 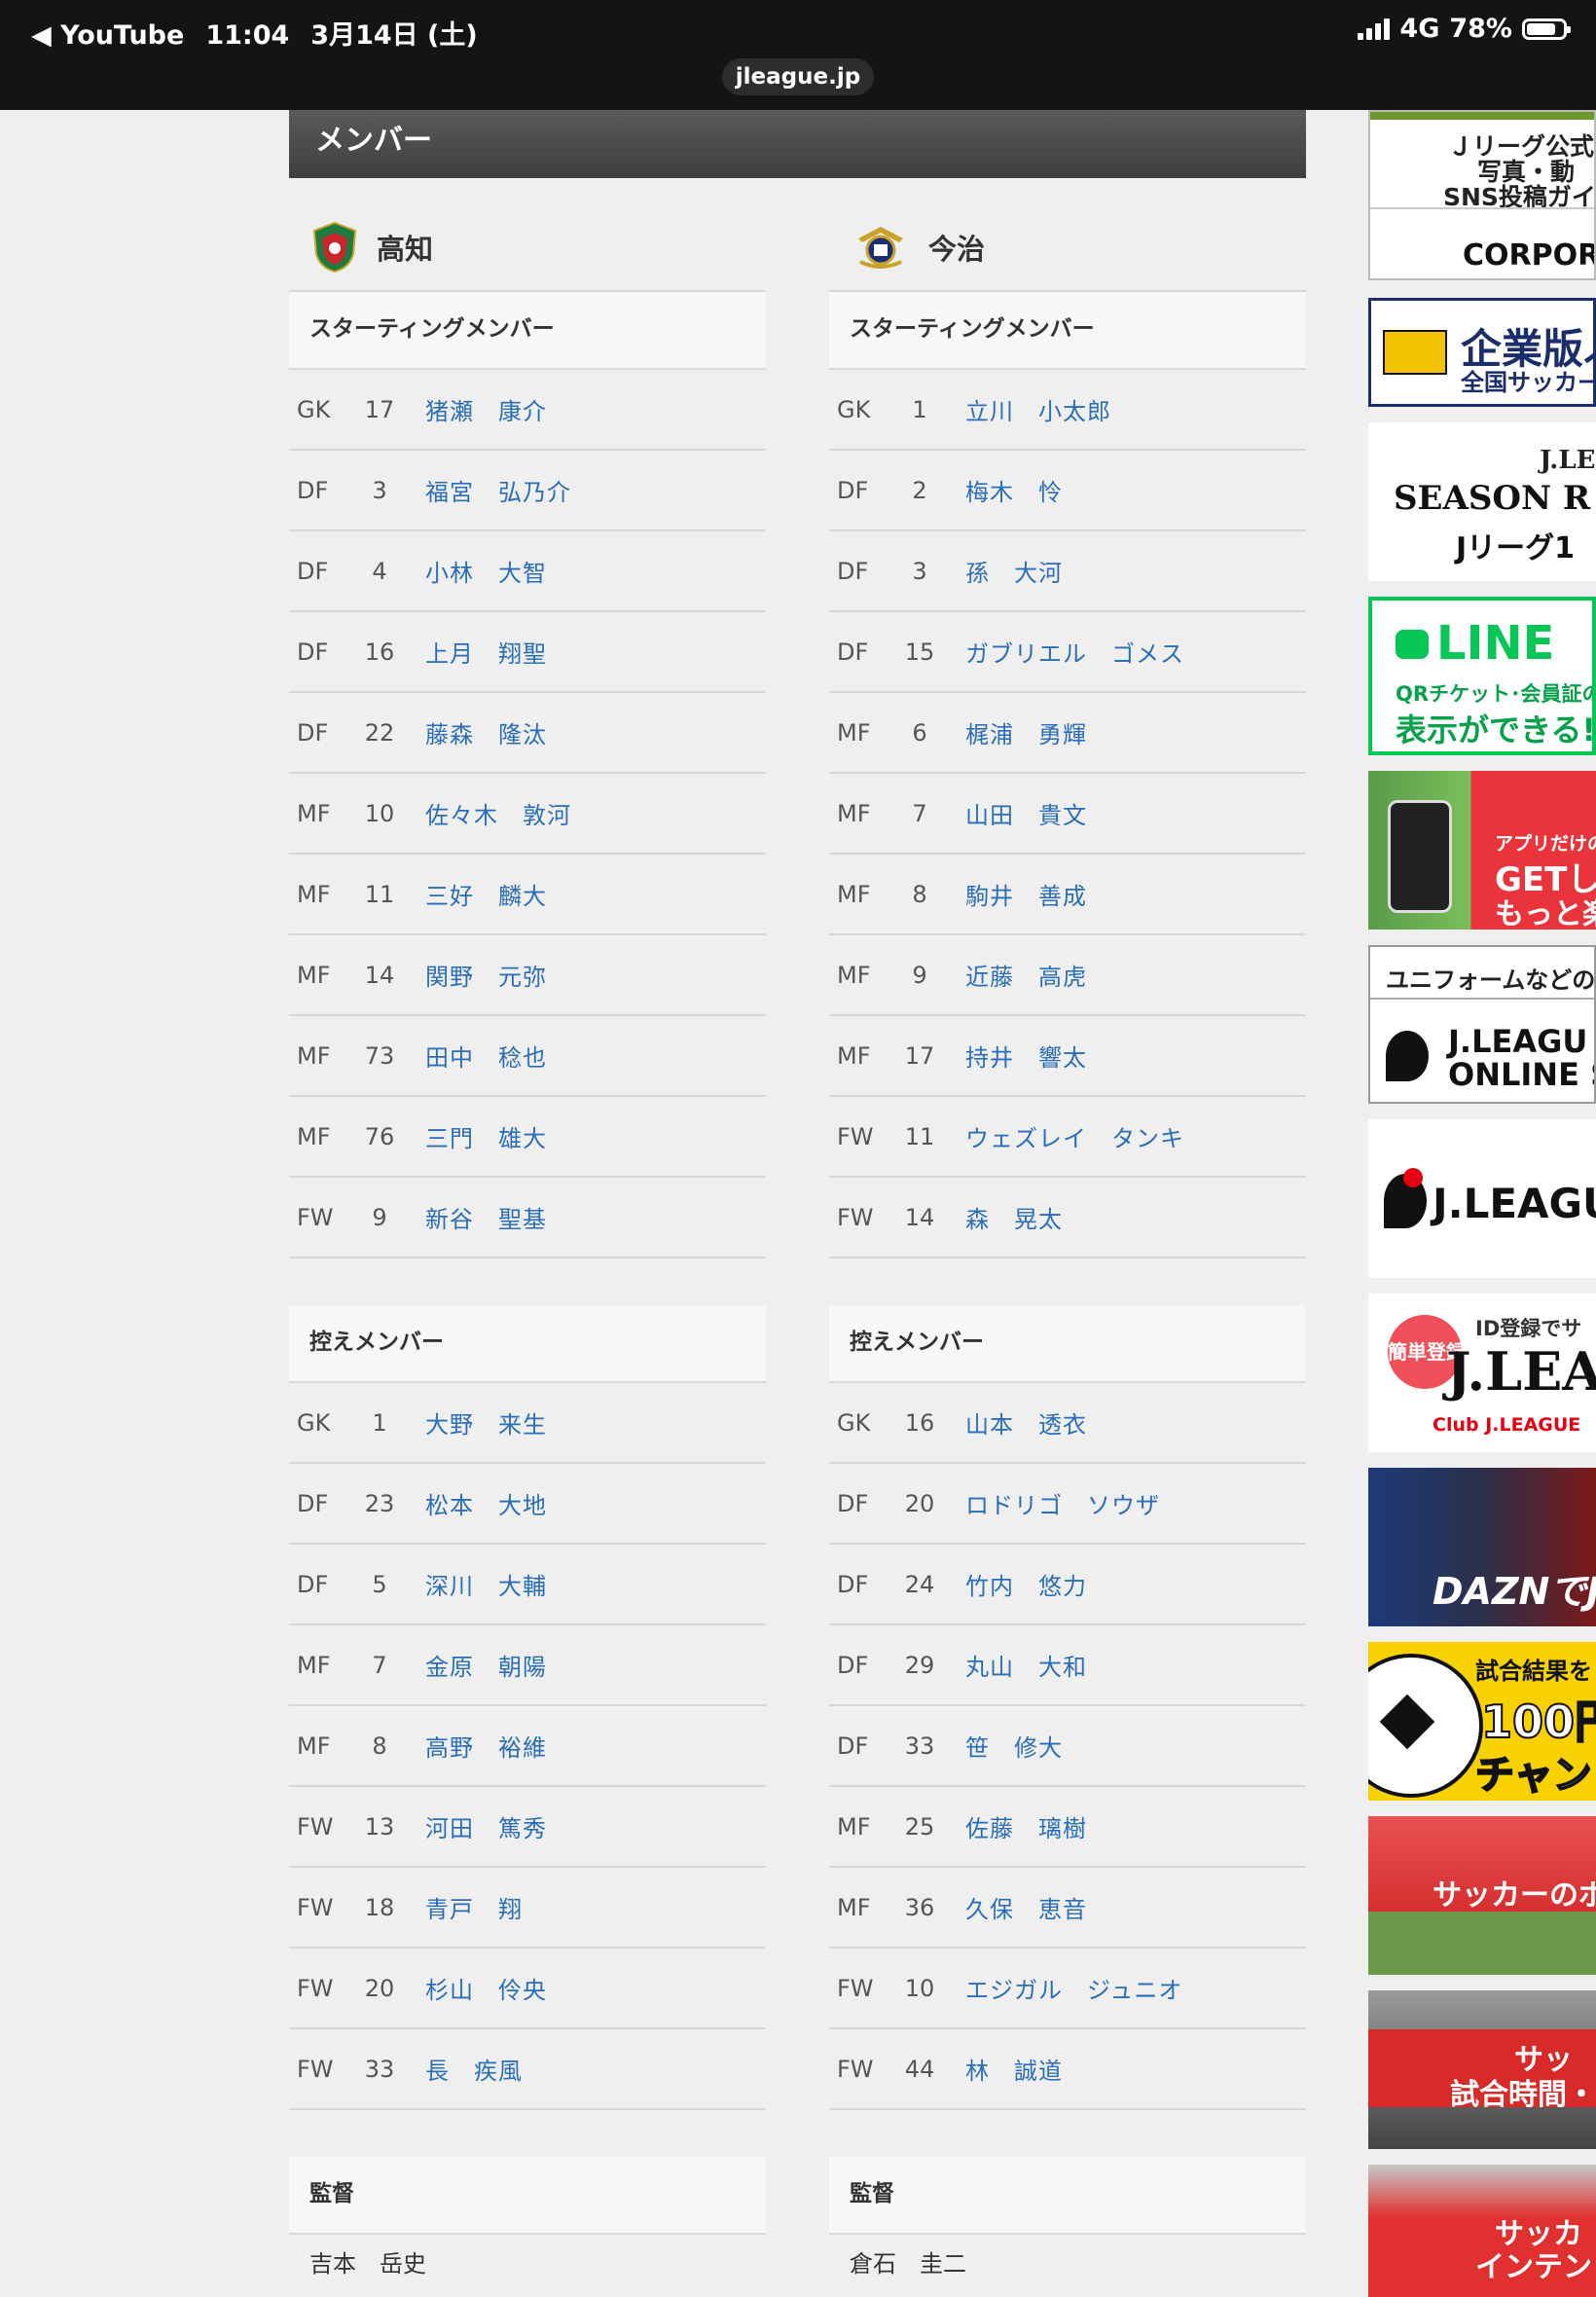 What do you see at coordinates (478, 732) in the screenshot?
I see `player-name-link: 藤森 隆汰` at bounding box center [478, 732].